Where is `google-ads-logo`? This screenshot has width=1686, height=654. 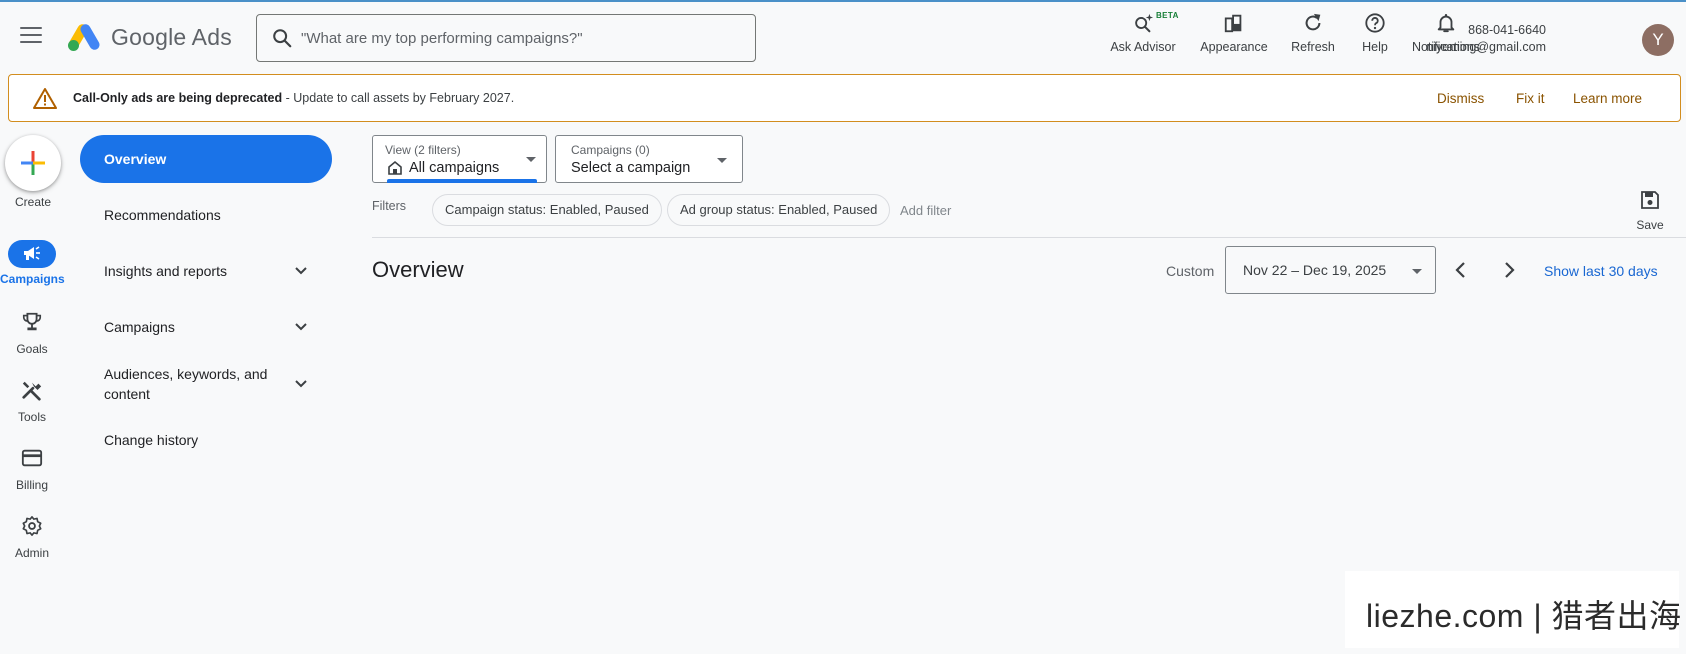
google-ads-logo is located at coordinates (84, 37).